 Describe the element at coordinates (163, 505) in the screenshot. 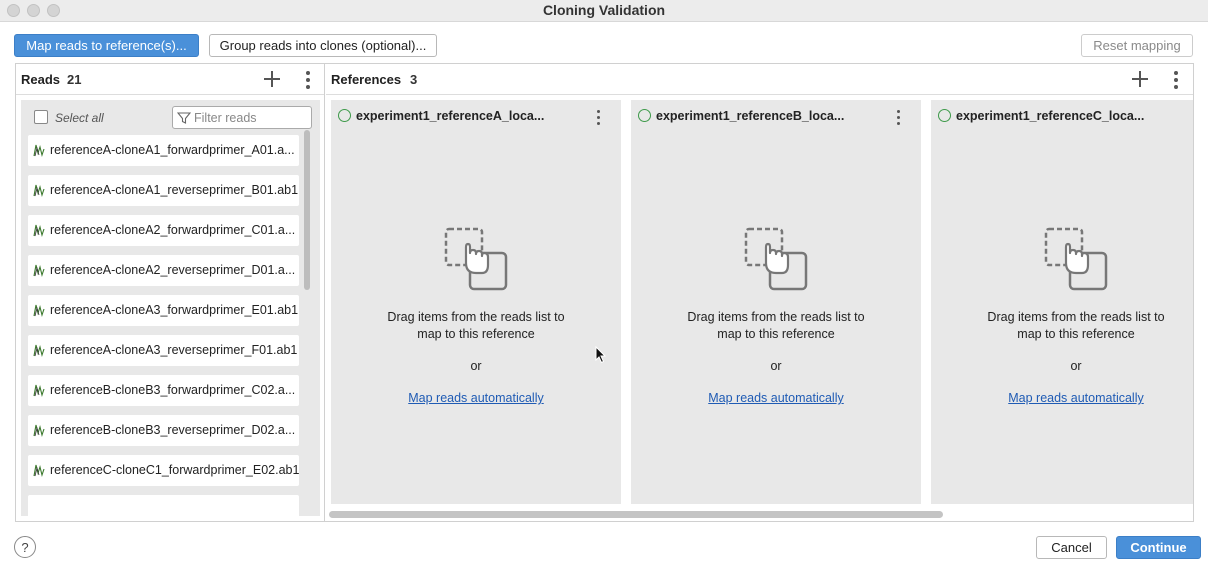

I see `read-list-item-partial` at that location.